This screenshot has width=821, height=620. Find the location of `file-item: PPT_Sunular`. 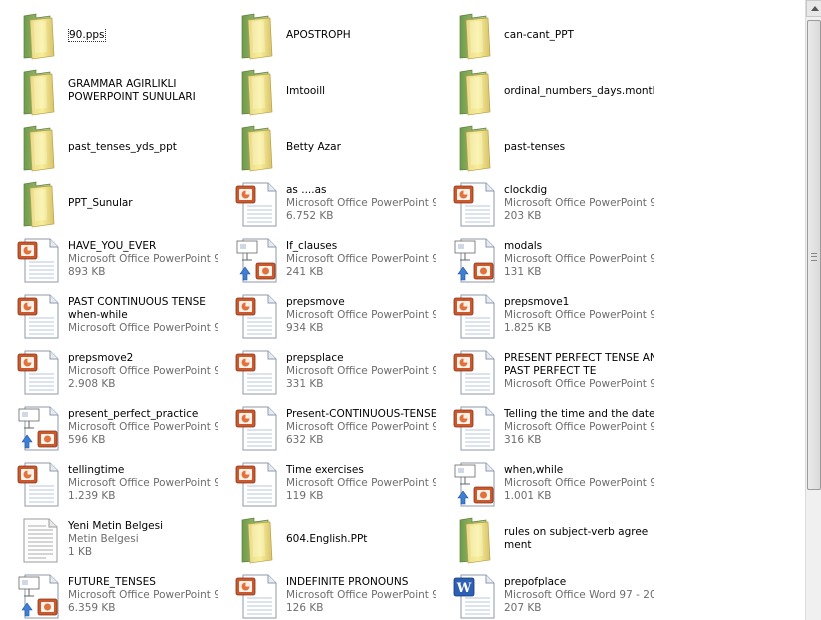

file-item: PPT_Sunular is located at coordinates (112, 203).